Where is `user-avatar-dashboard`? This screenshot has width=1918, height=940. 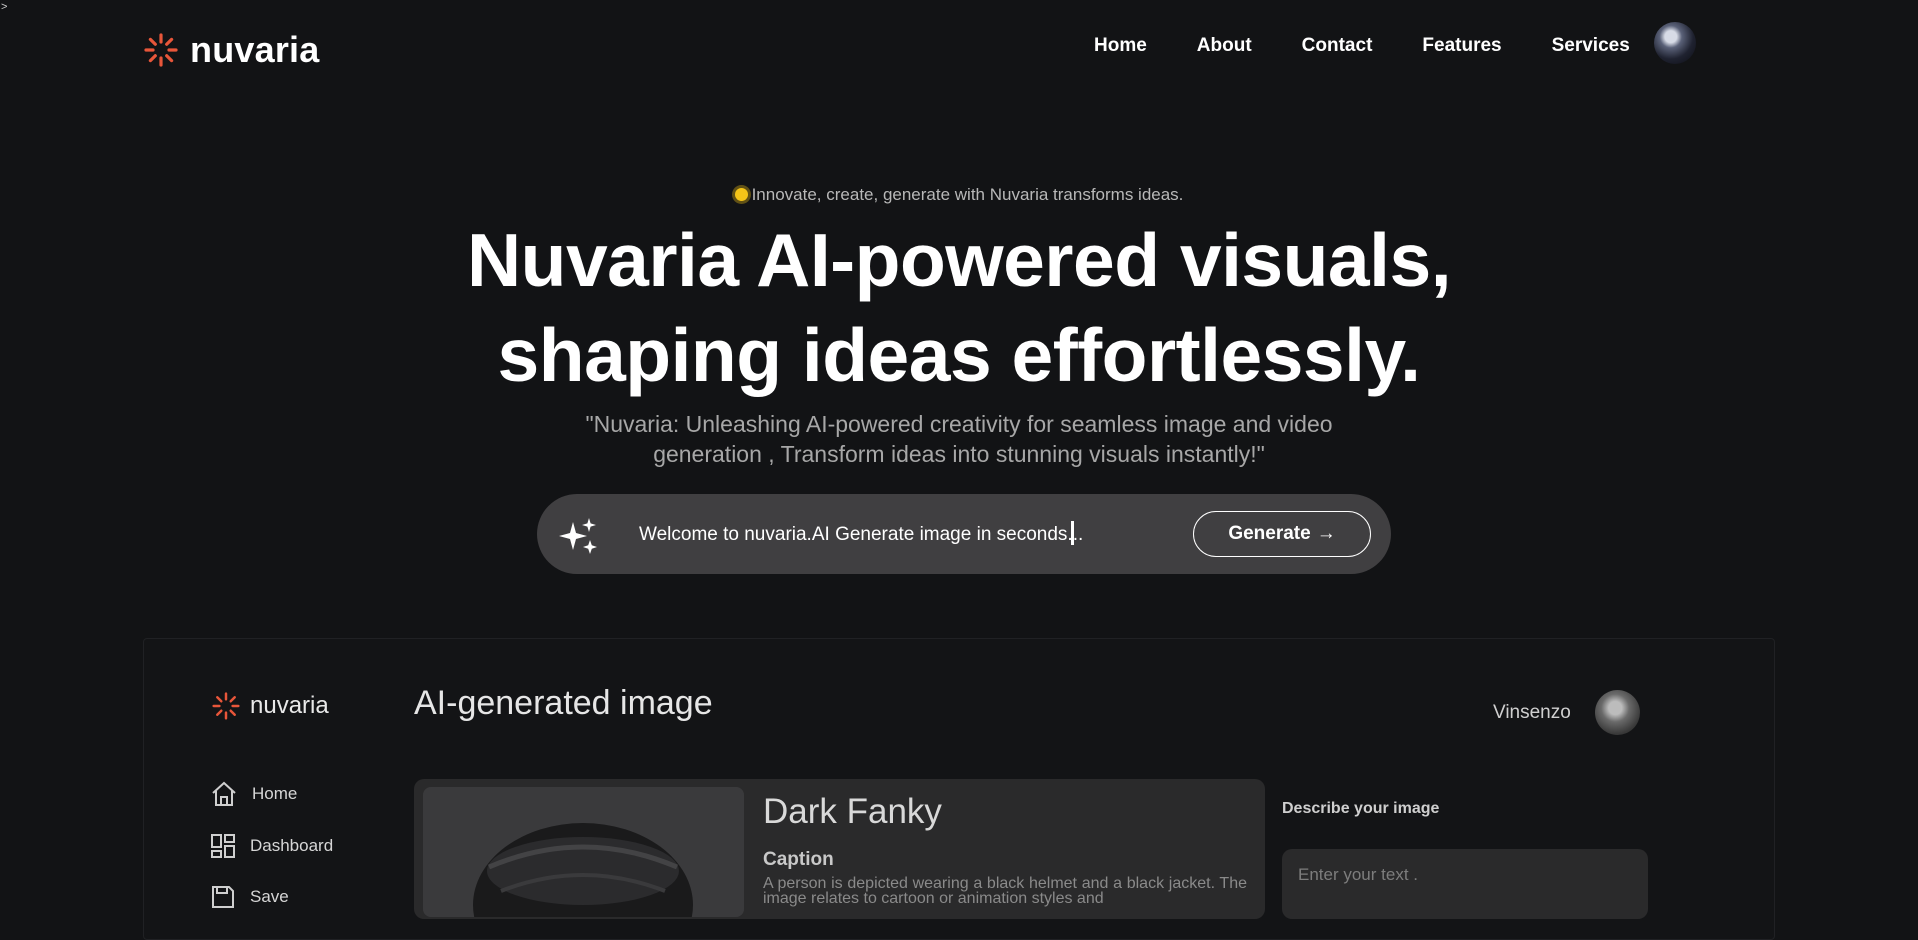 user-avatar-dashboard is located at coordinates (1617, 712).